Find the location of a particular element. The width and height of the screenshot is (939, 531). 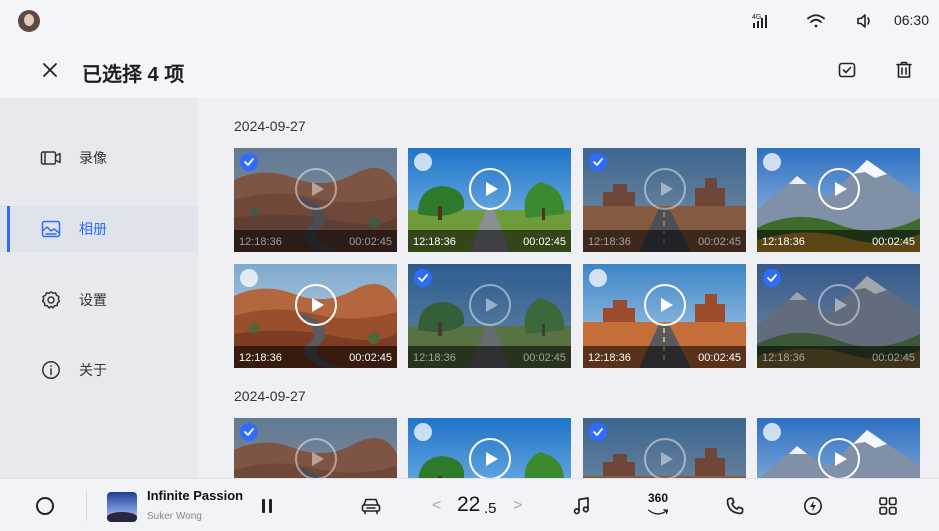

info-icon is located at coordinates (51, 370).